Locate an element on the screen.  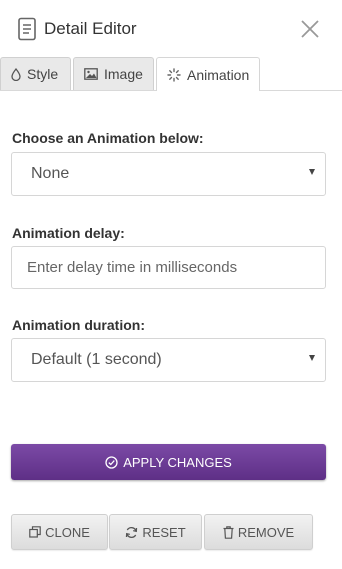
refresh-icon is located at coordinates (132, 532).